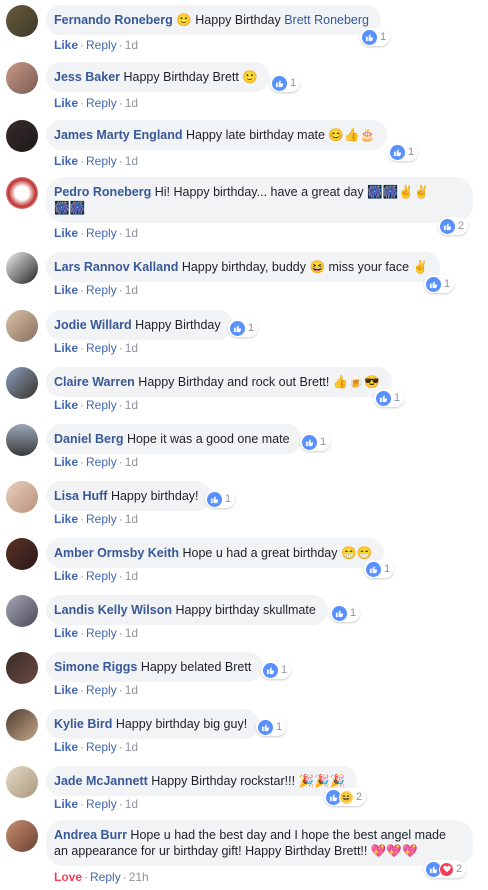 This screenshot has width=488, height=890. What do you see at coordinates (118, 135) in the screenshot?
I see `commenter-name: James Marty England` at bounding box center [118, 135].